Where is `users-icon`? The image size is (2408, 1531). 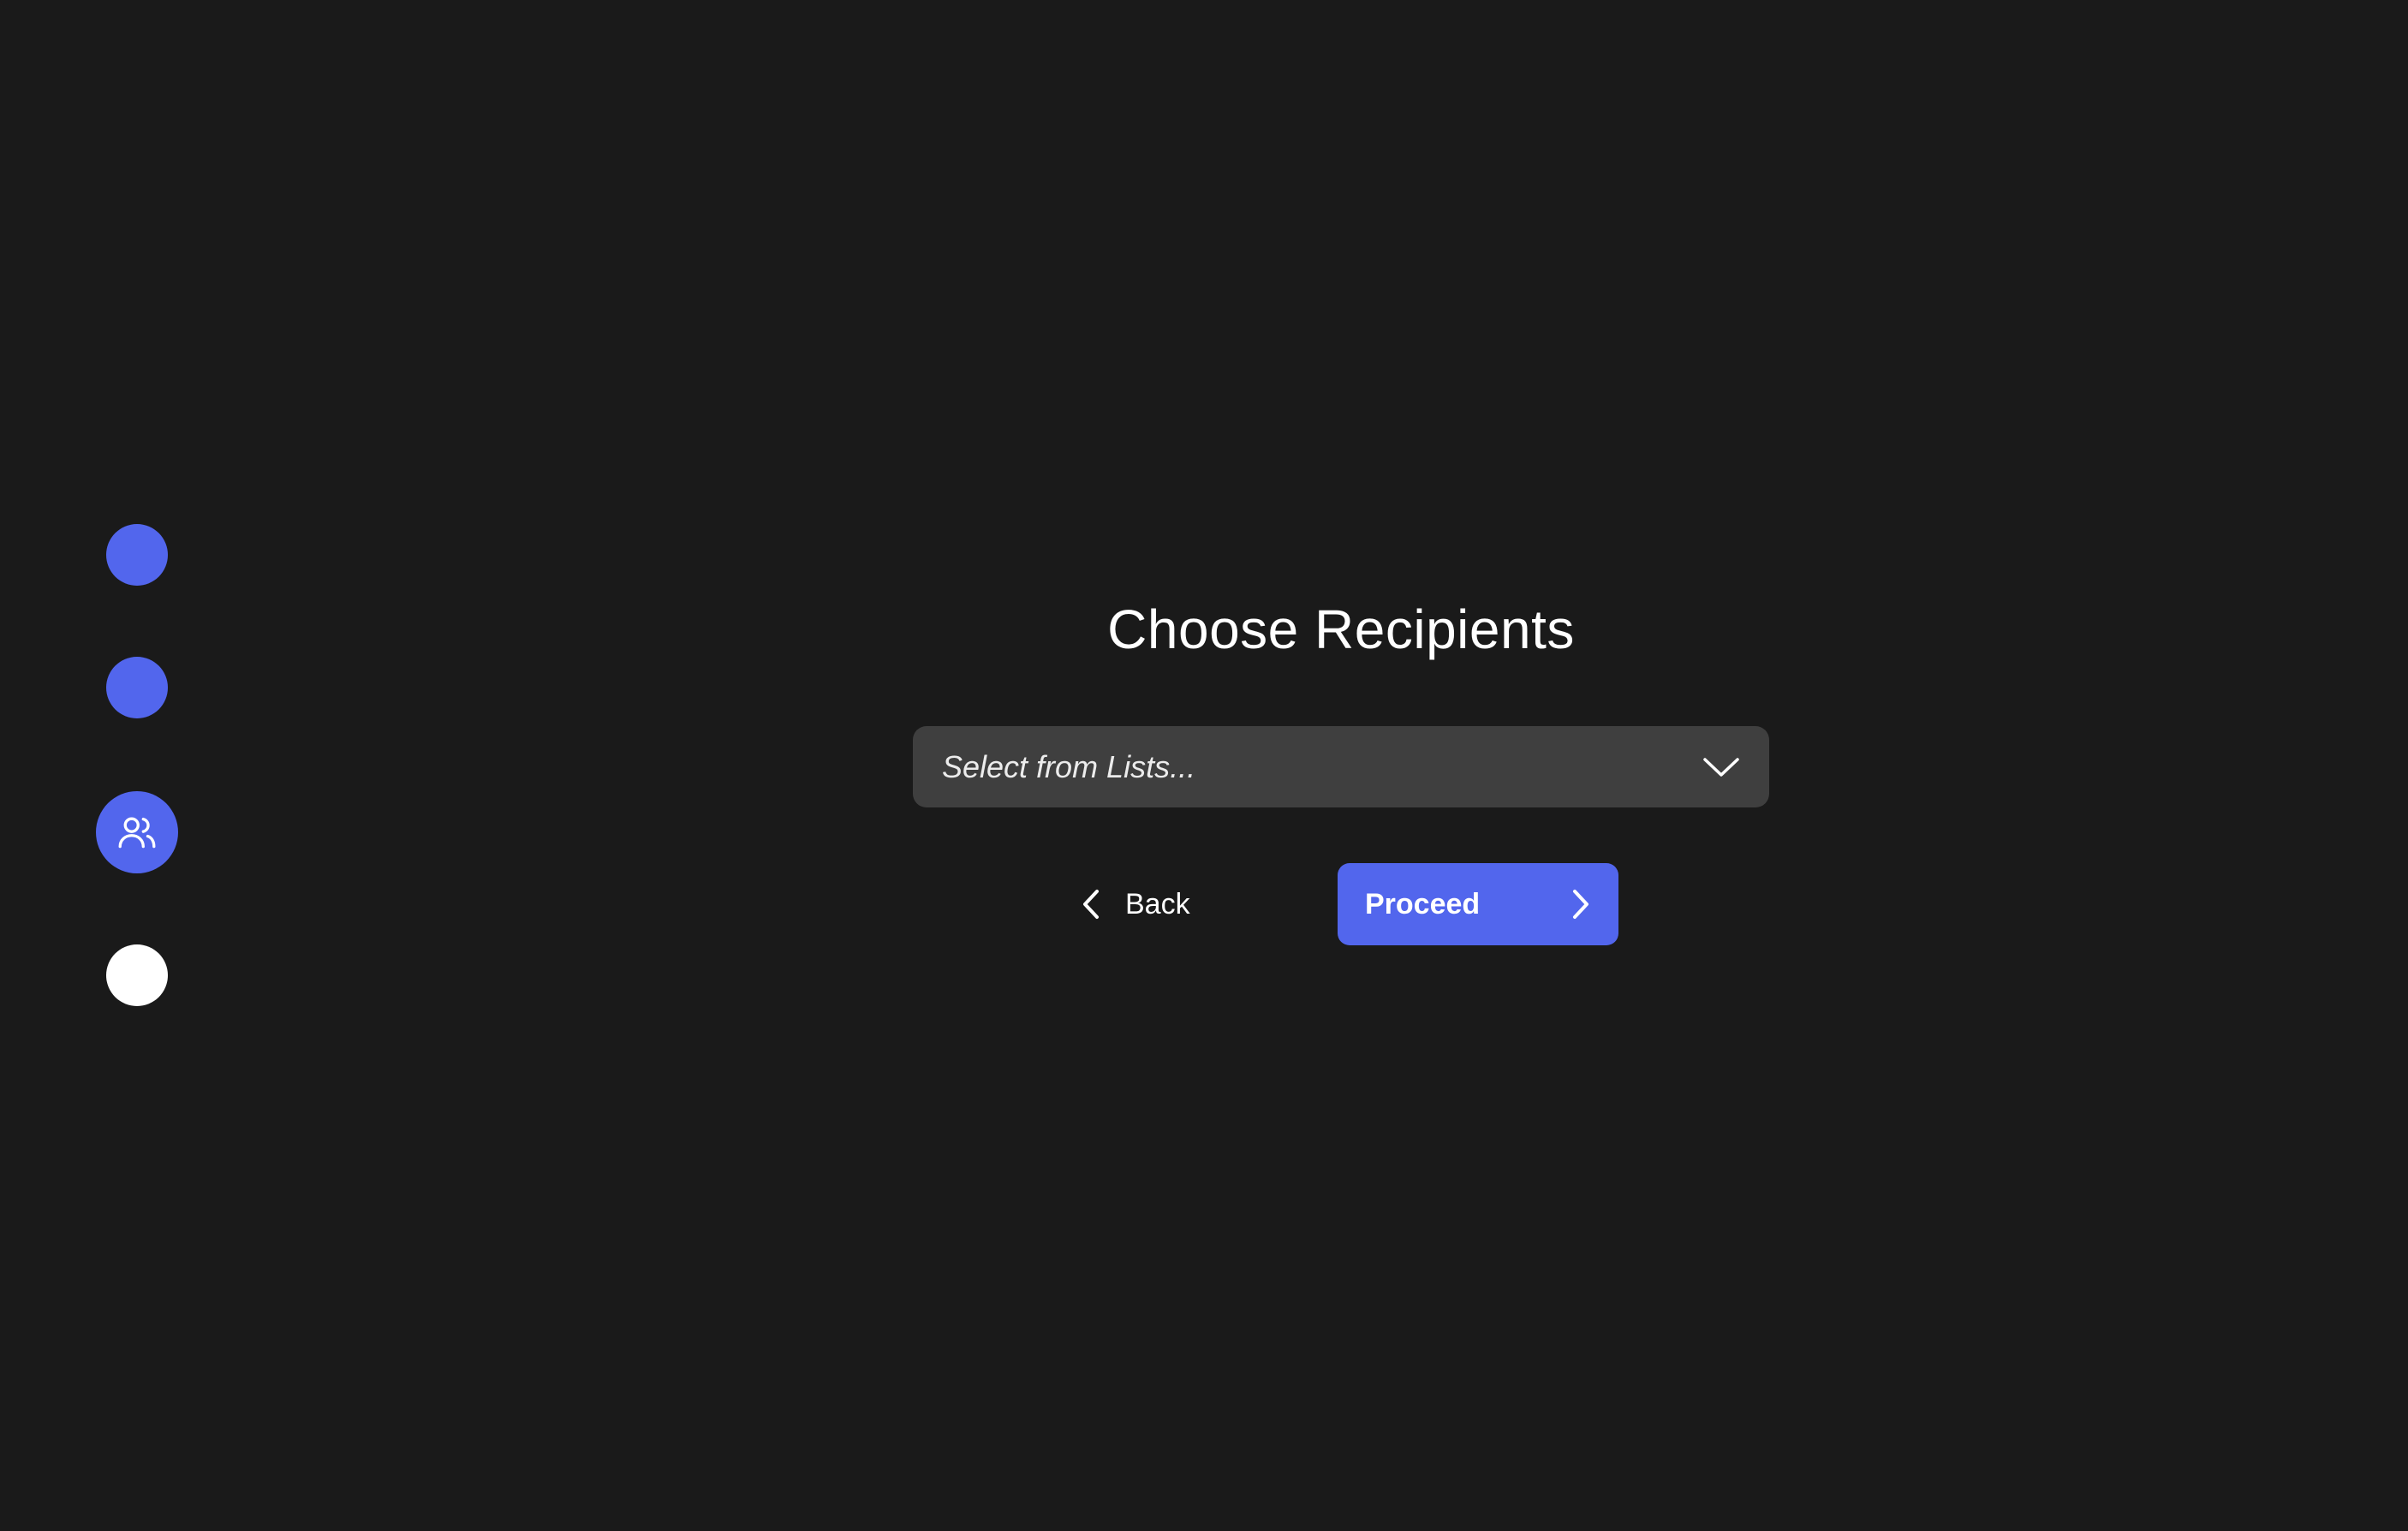
users-icon is located at coordinates (137, 833).